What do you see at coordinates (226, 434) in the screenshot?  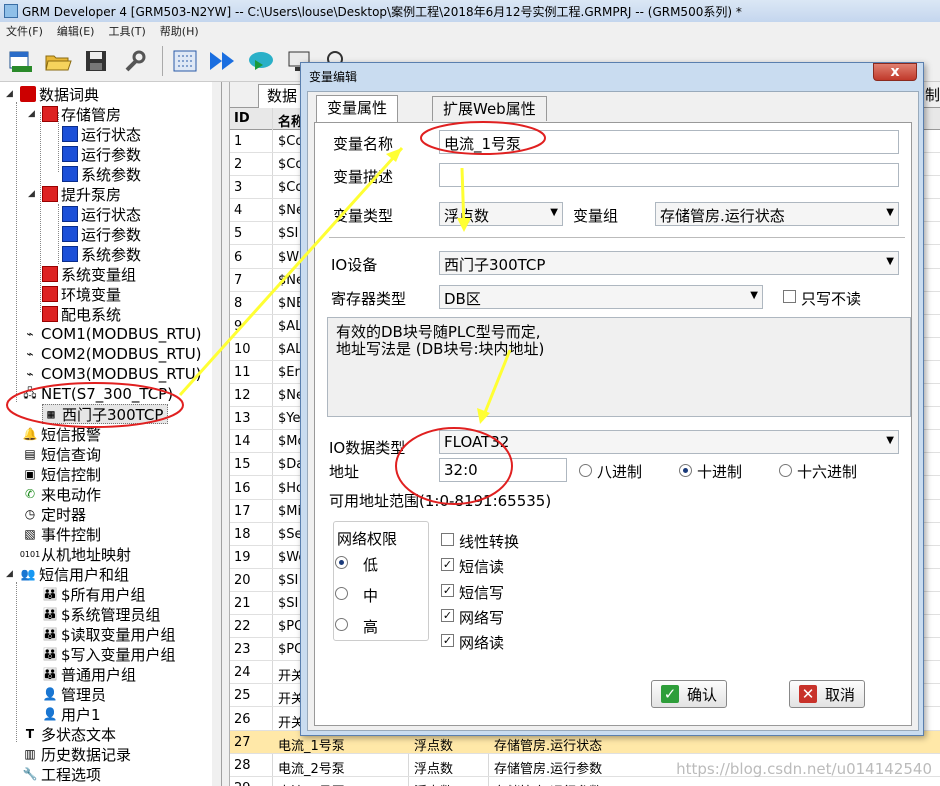 I see `splitter` at bounding box center [226, 434].